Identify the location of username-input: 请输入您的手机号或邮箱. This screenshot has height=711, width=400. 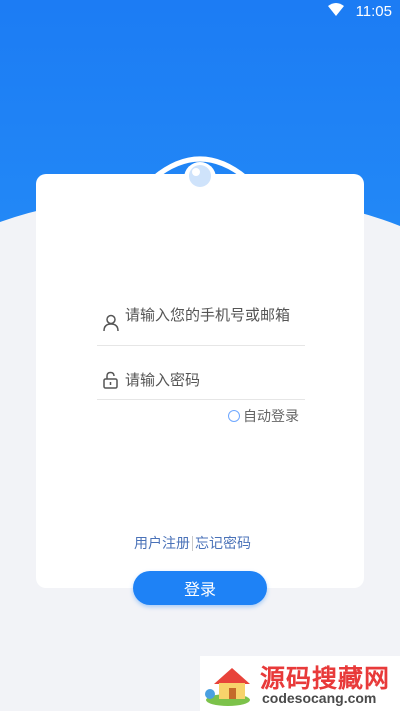
(210, 315).